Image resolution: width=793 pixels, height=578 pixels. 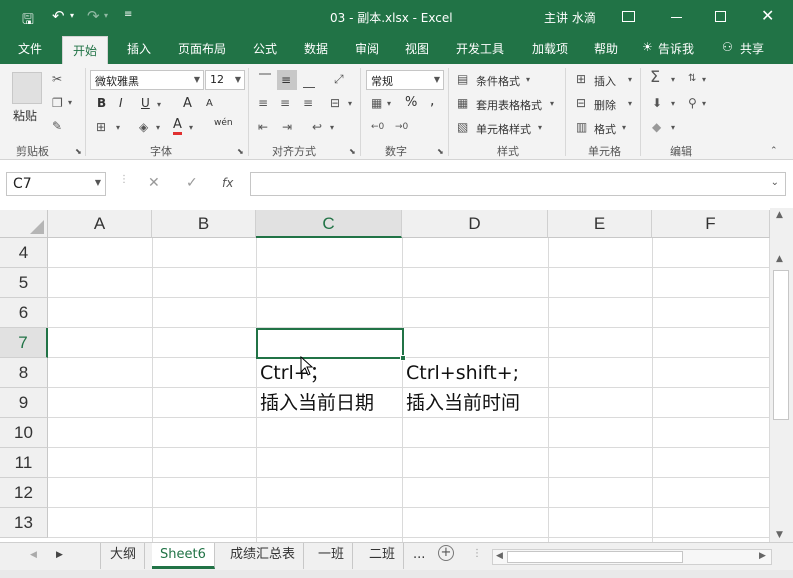 What do you see at coordinates (27, 88) in the screenshot?
I see `paste-icon` at bounding box center [27, 88].